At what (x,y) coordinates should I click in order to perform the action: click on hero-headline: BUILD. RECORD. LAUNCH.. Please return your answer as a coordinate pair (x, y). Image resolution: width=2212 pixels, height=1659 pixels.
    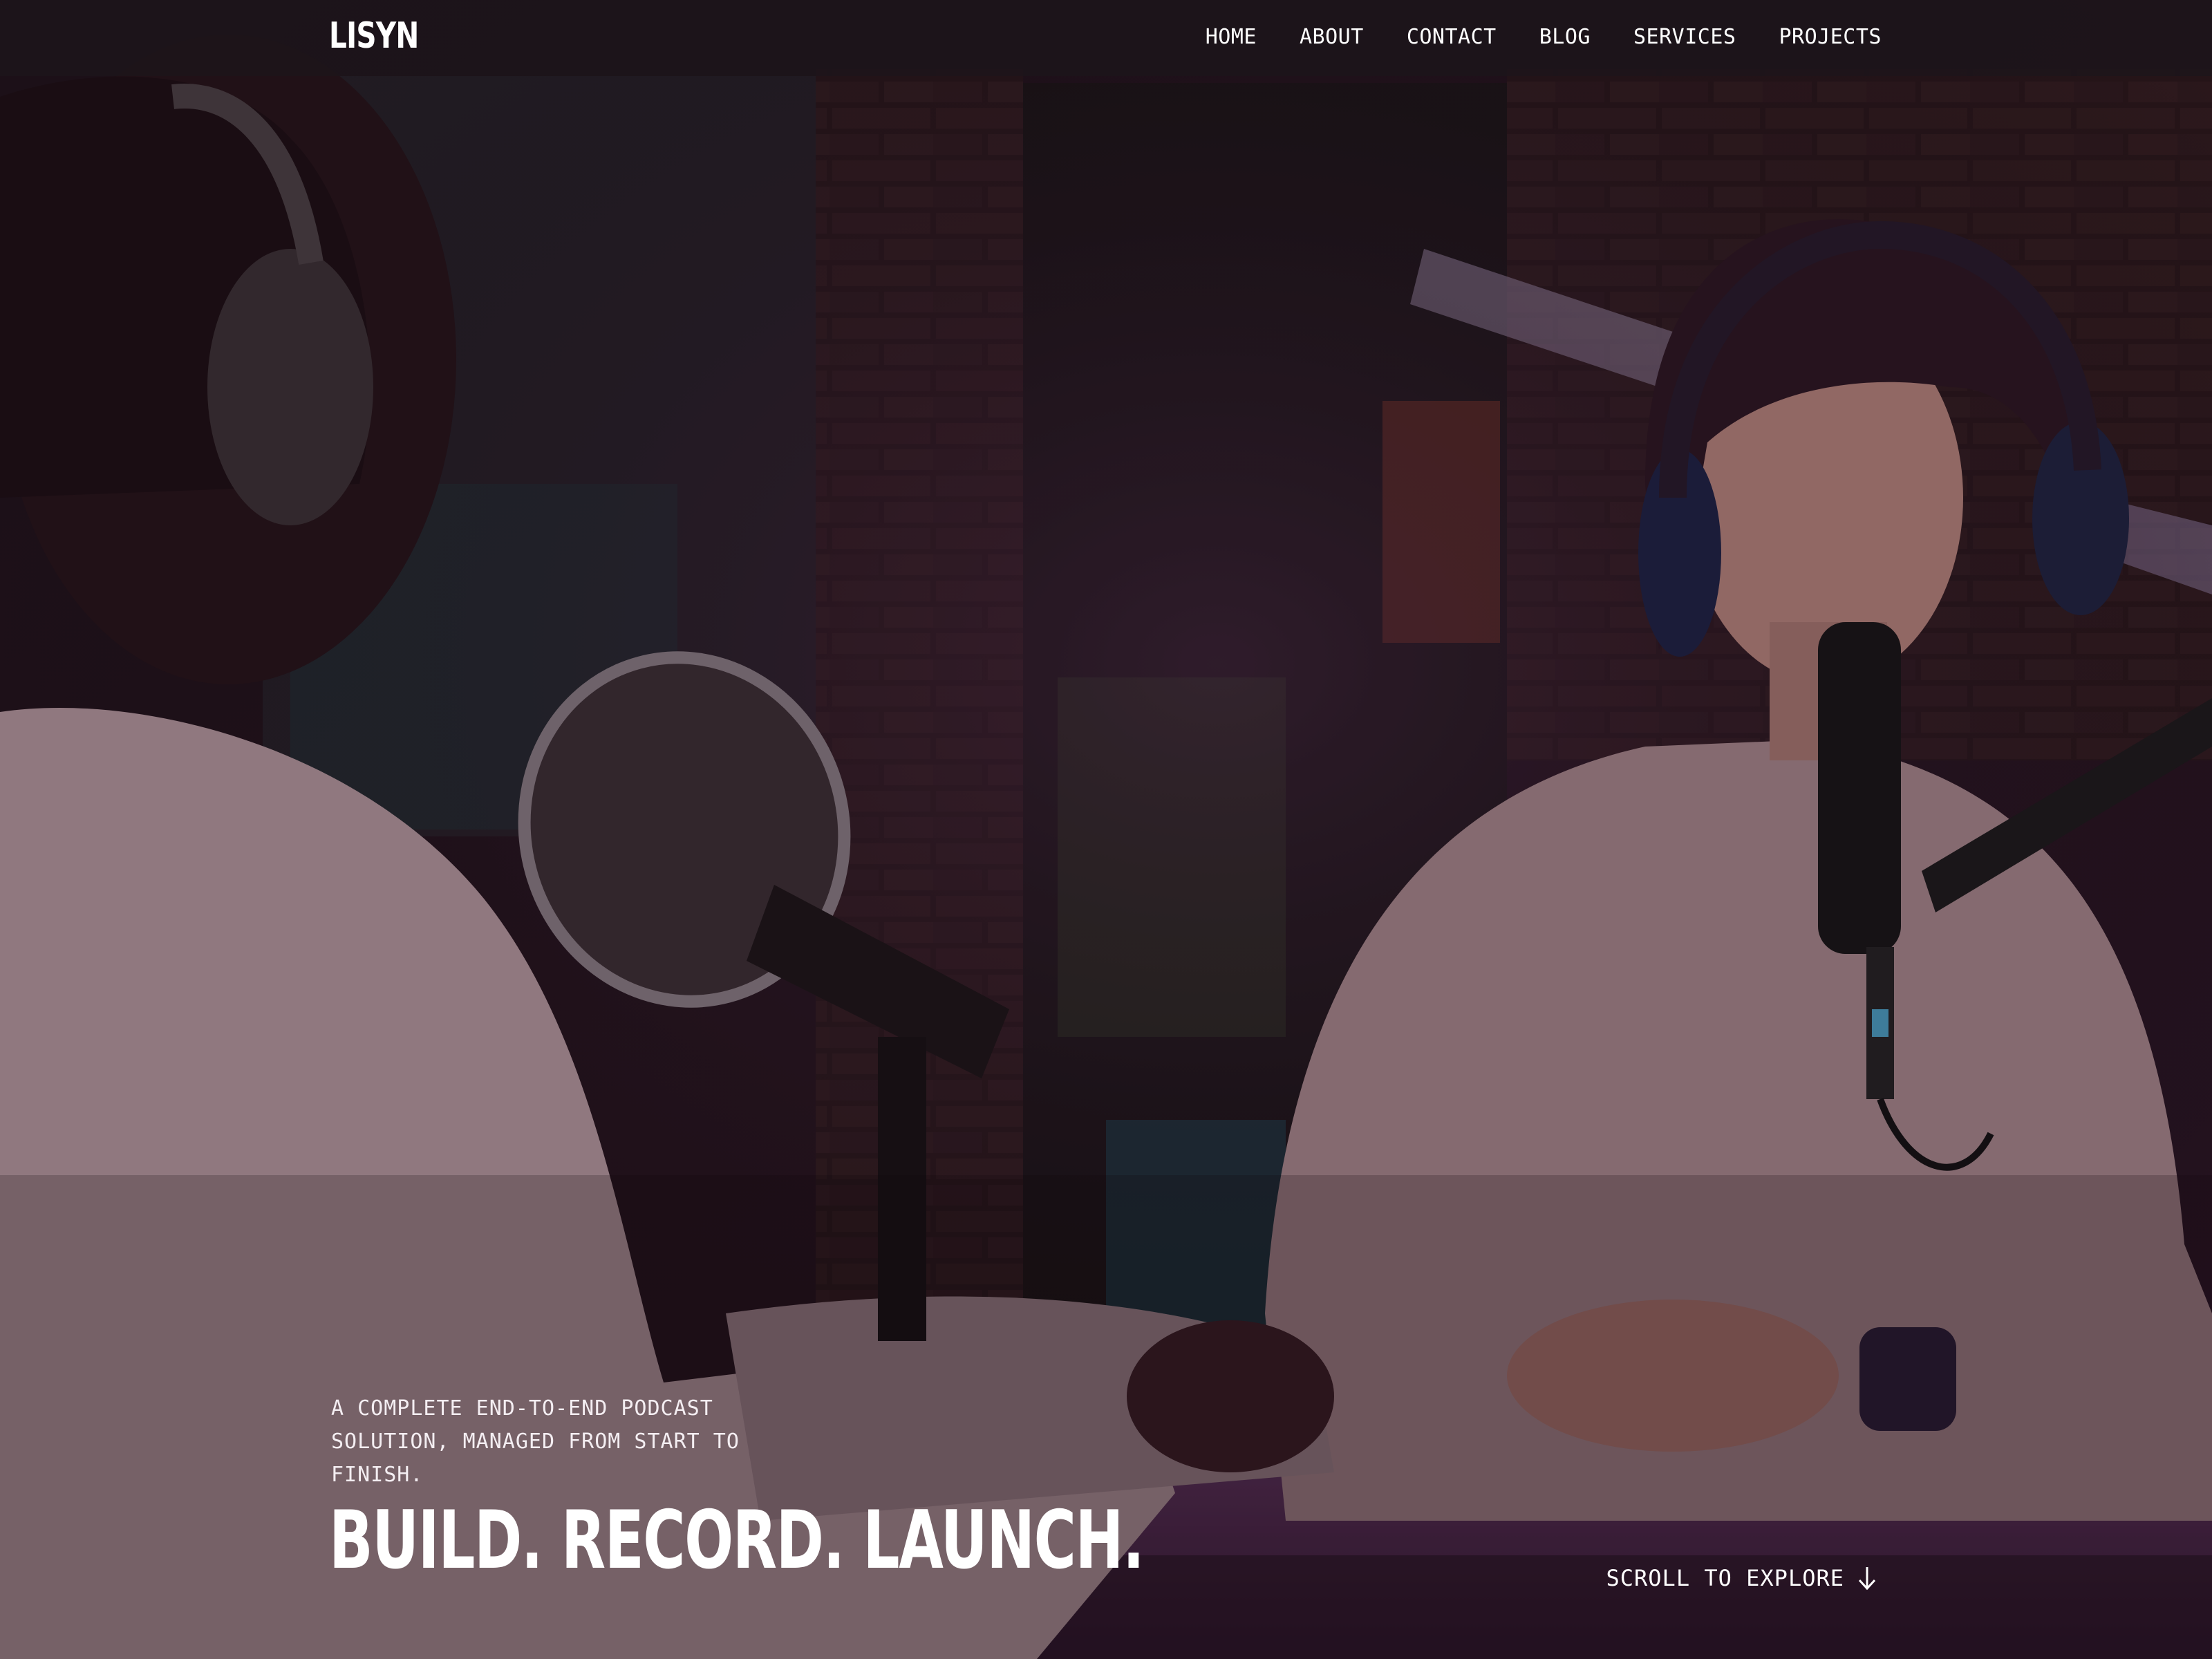
    Looking at the image, I should click on (737, 1540).